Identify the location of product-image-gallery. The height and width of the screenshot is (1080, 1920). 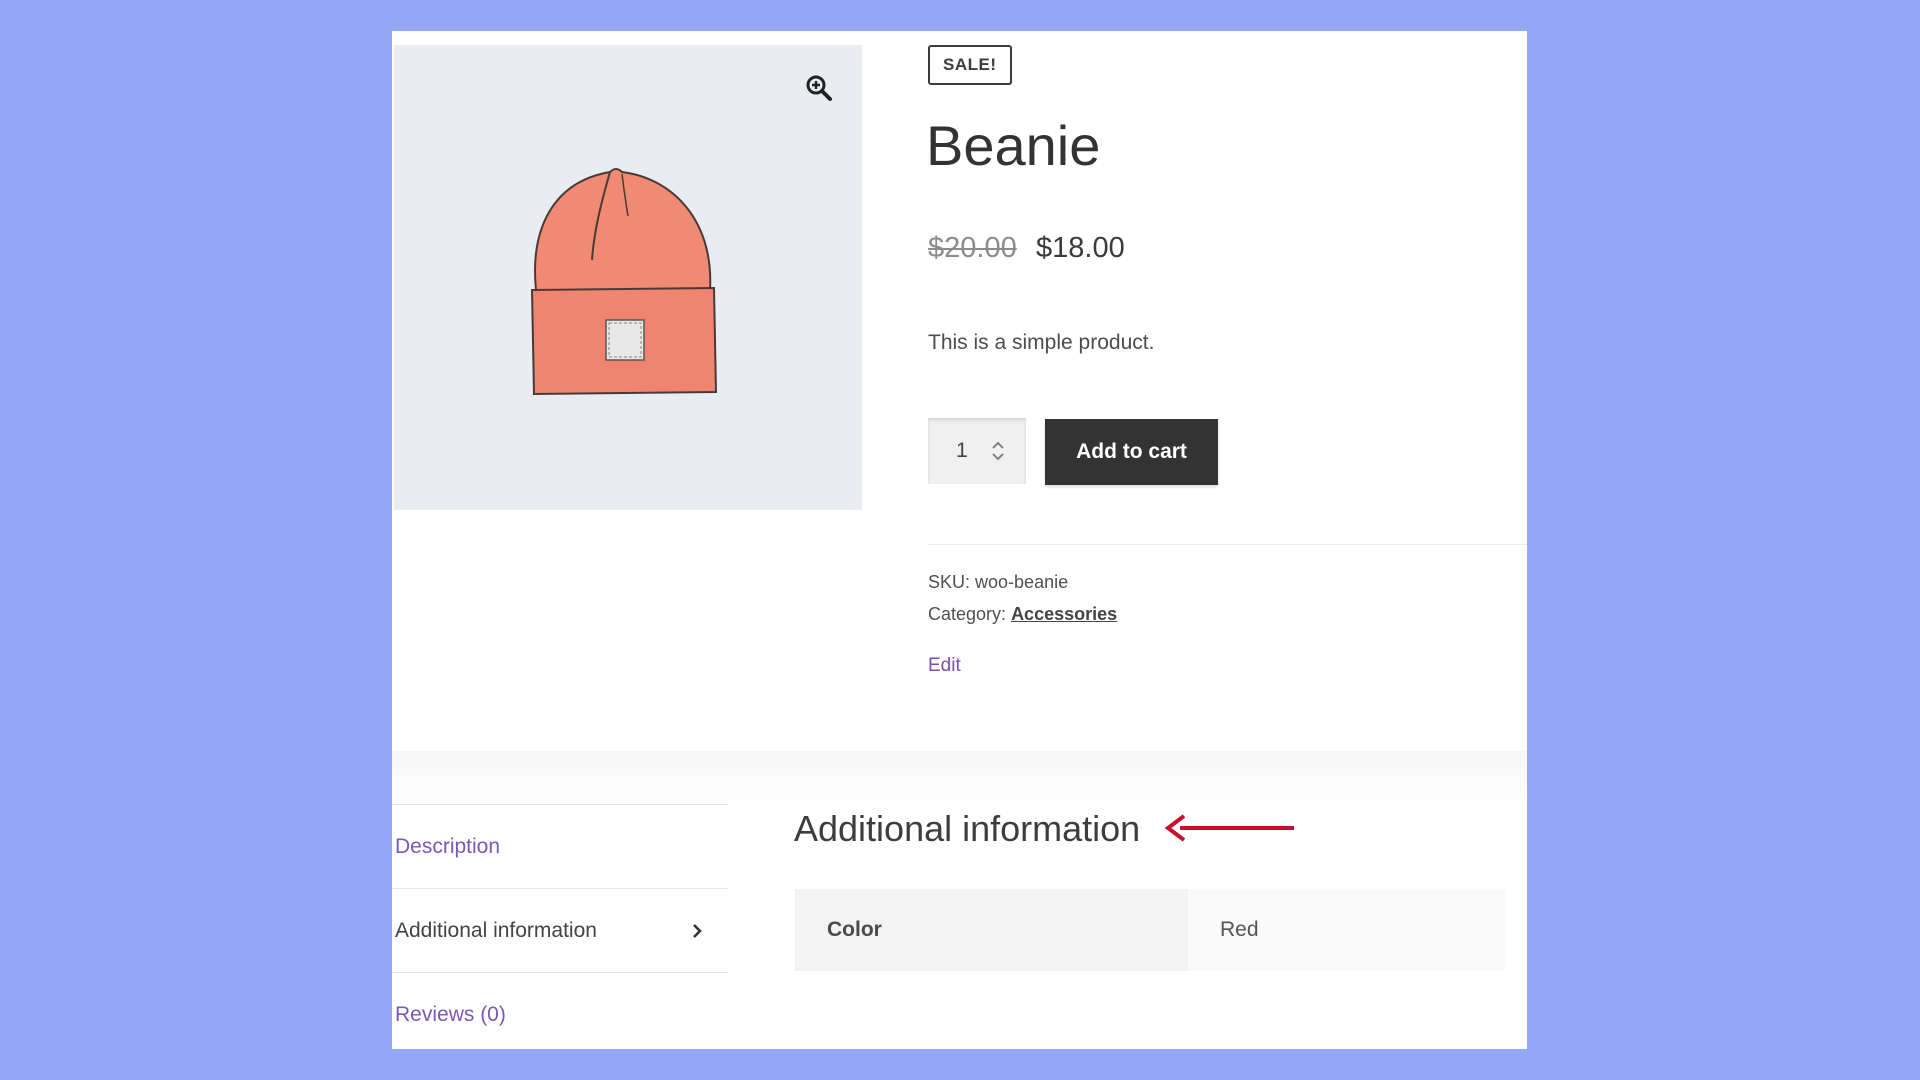
(628, 277).